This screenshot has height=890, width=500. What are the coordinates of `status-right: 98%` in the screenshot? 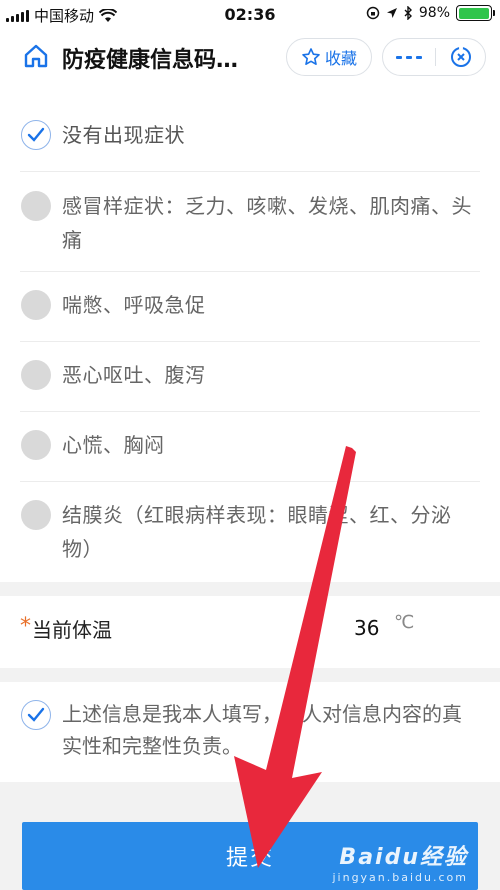 It's located at (430, 13).